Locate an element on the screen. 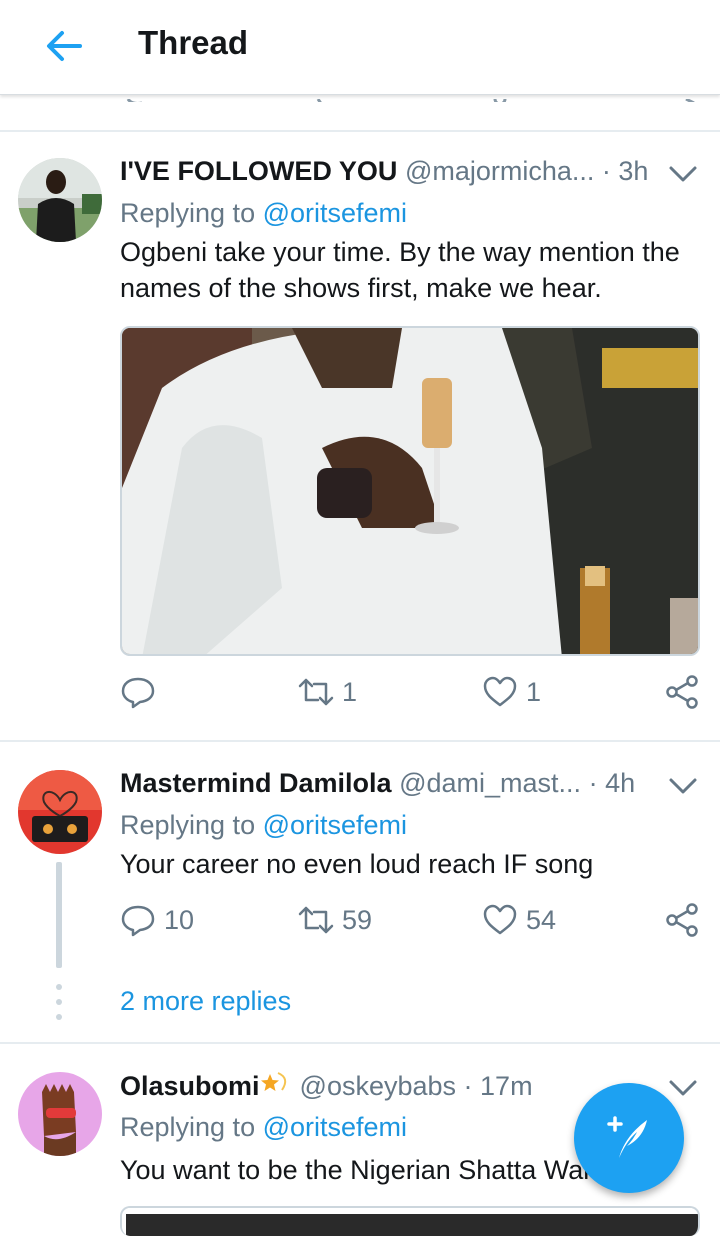 This screenshot has height=1236, width=720. tweet-text-line: Your career no even loud reach IF song is located at coordinates (357, 864).